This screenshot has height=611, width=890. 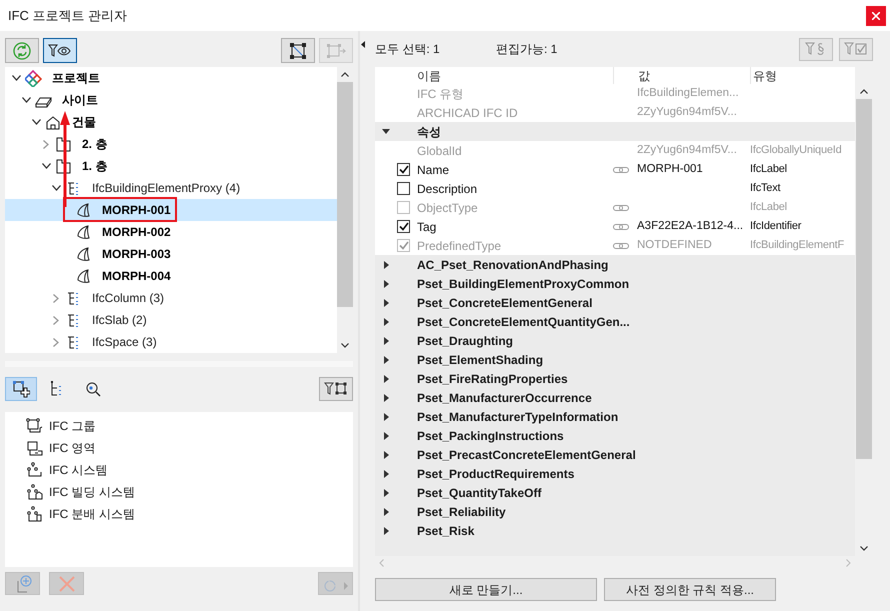 What do you see at coordinates (171, 298) in the screenshot?
I see `tree-item: IfcColumn (3)` at bounding box center [171, 298].